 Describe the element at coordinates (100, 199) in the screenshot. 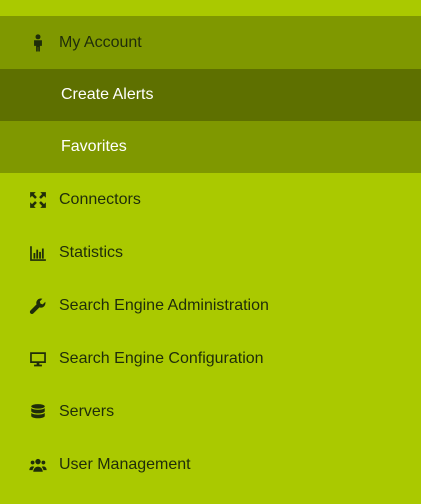

I see `sidebar-item-label: Connectors` at that location.